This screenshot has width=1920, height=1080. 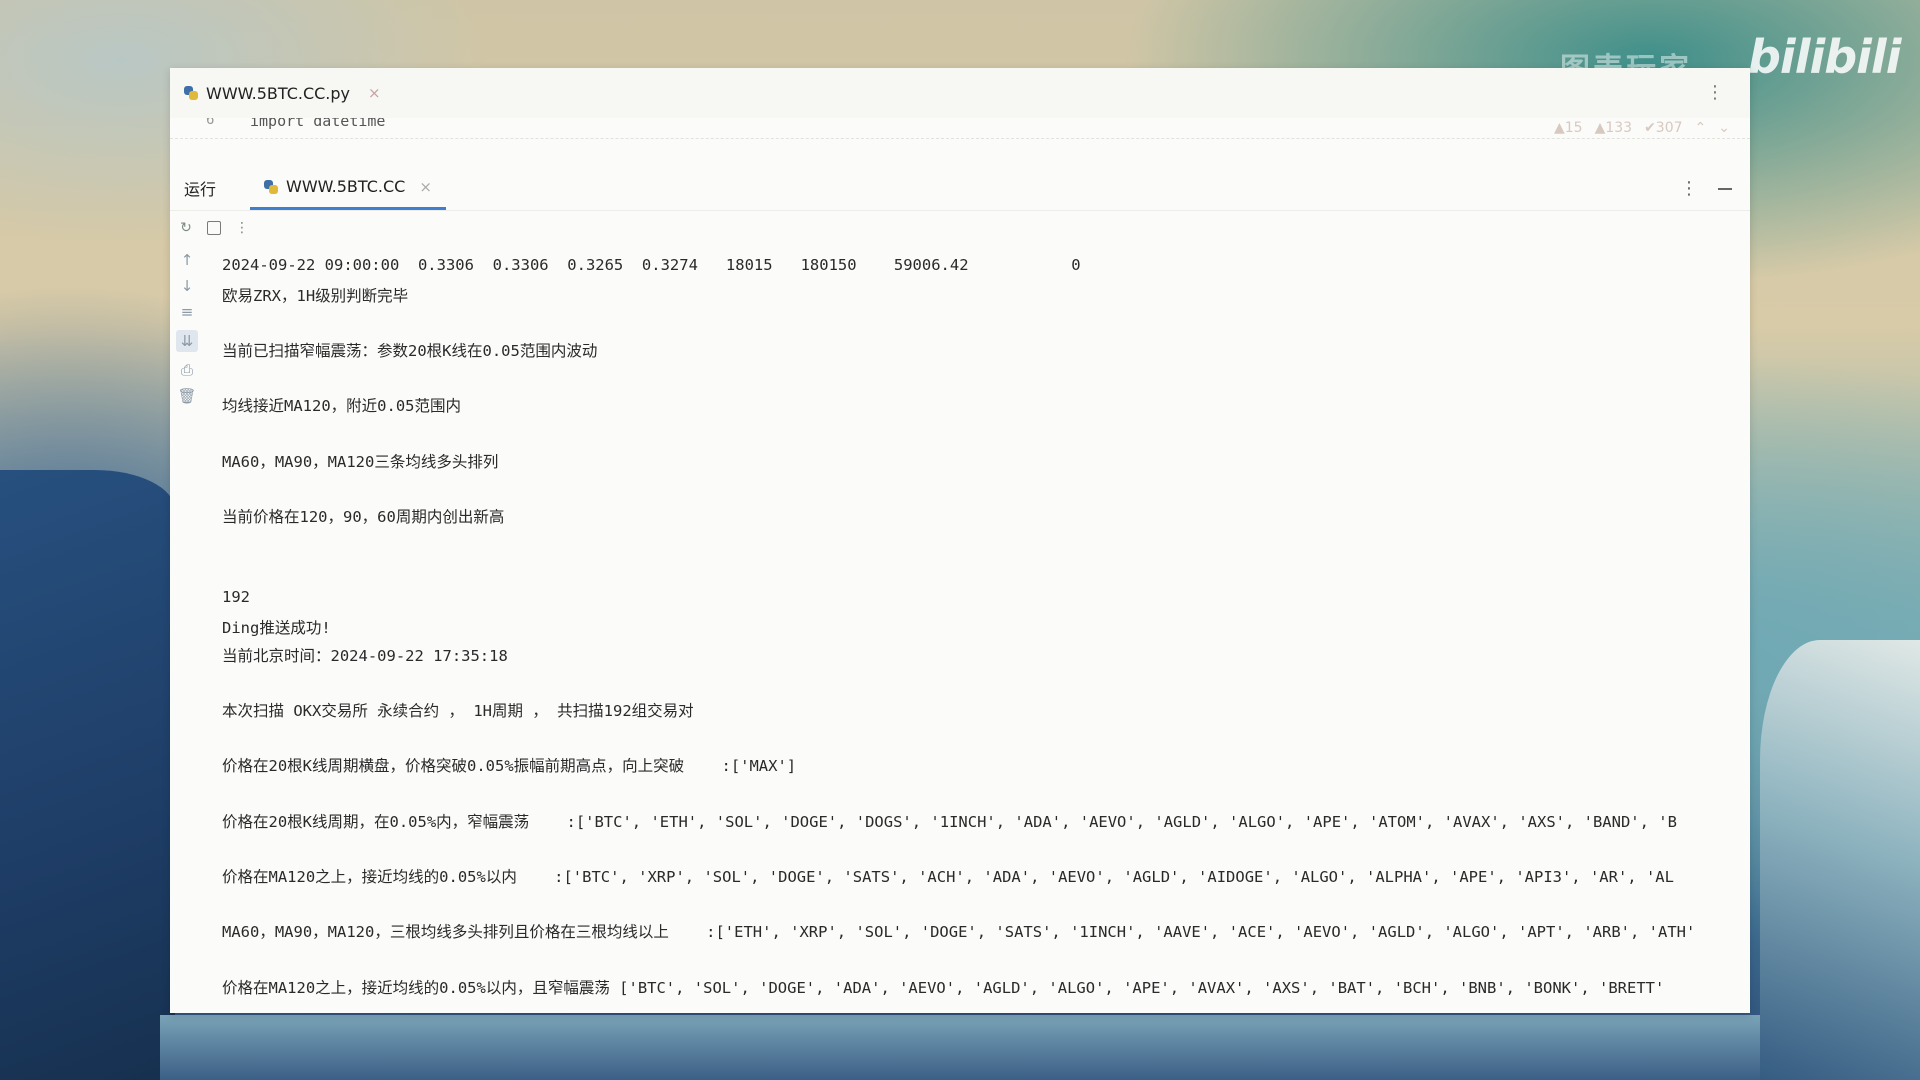 What do you see at coordinates (1642, 128) in the screenshot?
I see `inspection-widget: ▲15 ▲133 ✔307 ⌃ ⌄` at bounding box center [1642, 128].